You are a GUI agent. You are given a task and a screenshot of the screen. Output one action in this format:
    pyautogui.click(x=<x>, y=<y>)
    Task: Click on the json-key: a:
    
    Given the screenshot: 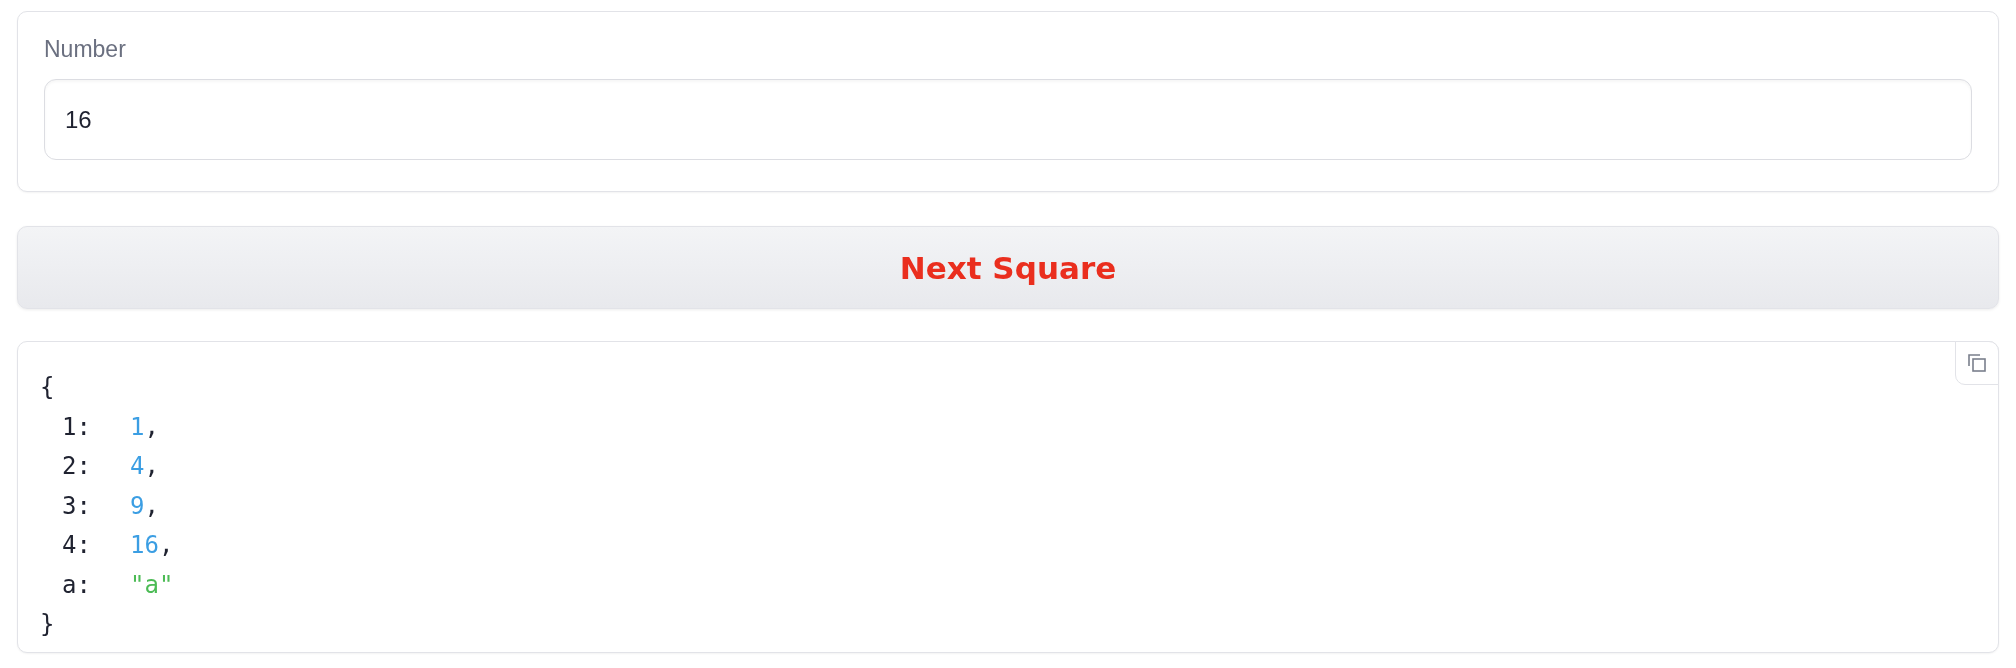 What is the action you would take?
    pyautogui.click(x=96, y=585)
    